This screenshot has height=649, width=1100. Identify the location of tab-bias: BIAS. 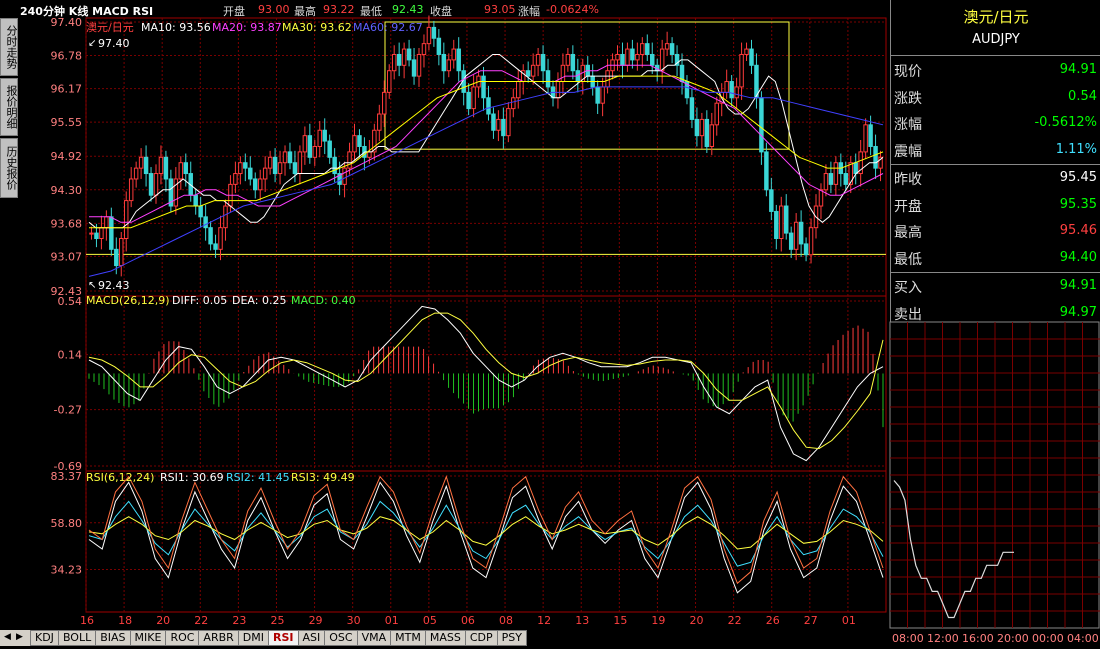
(113, 638).